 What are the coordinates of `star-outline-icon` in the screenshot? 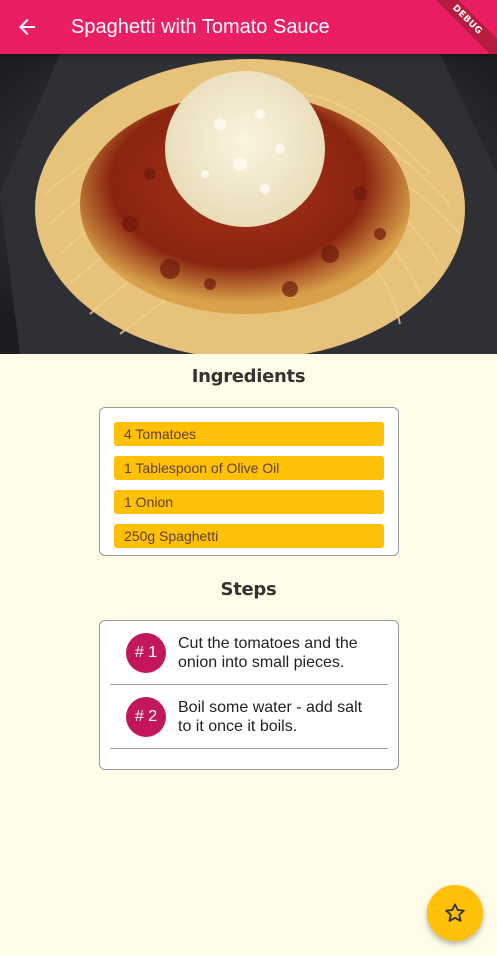 It's located at (455, 912).